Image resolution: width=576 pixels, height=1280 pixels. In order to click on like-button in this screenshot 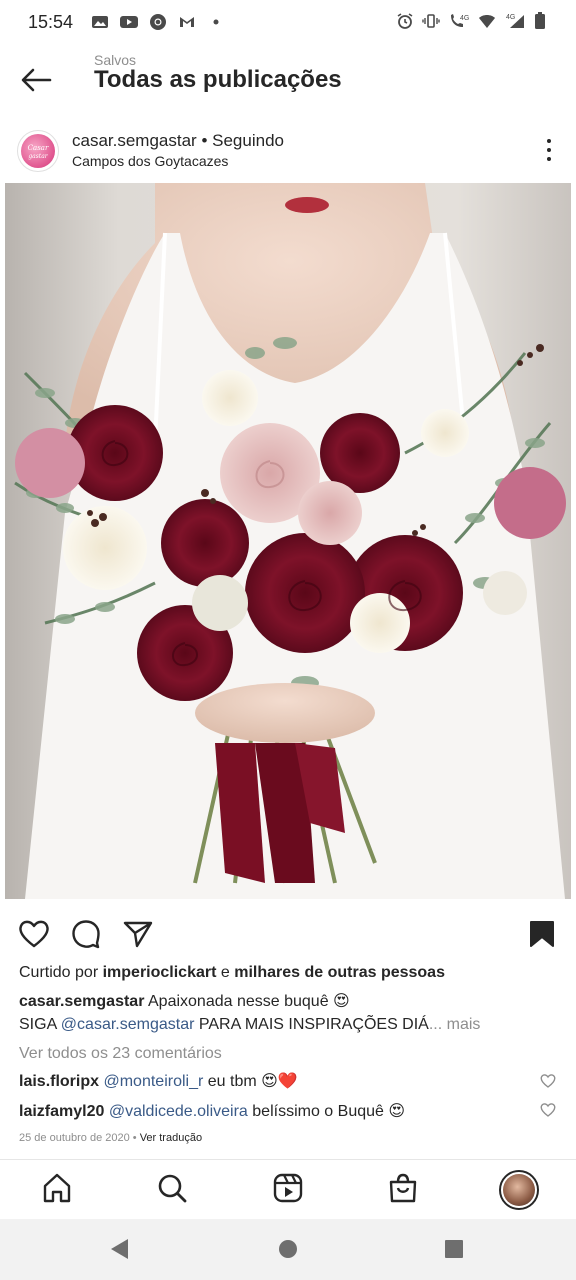, I will do `click(34, 934)`.